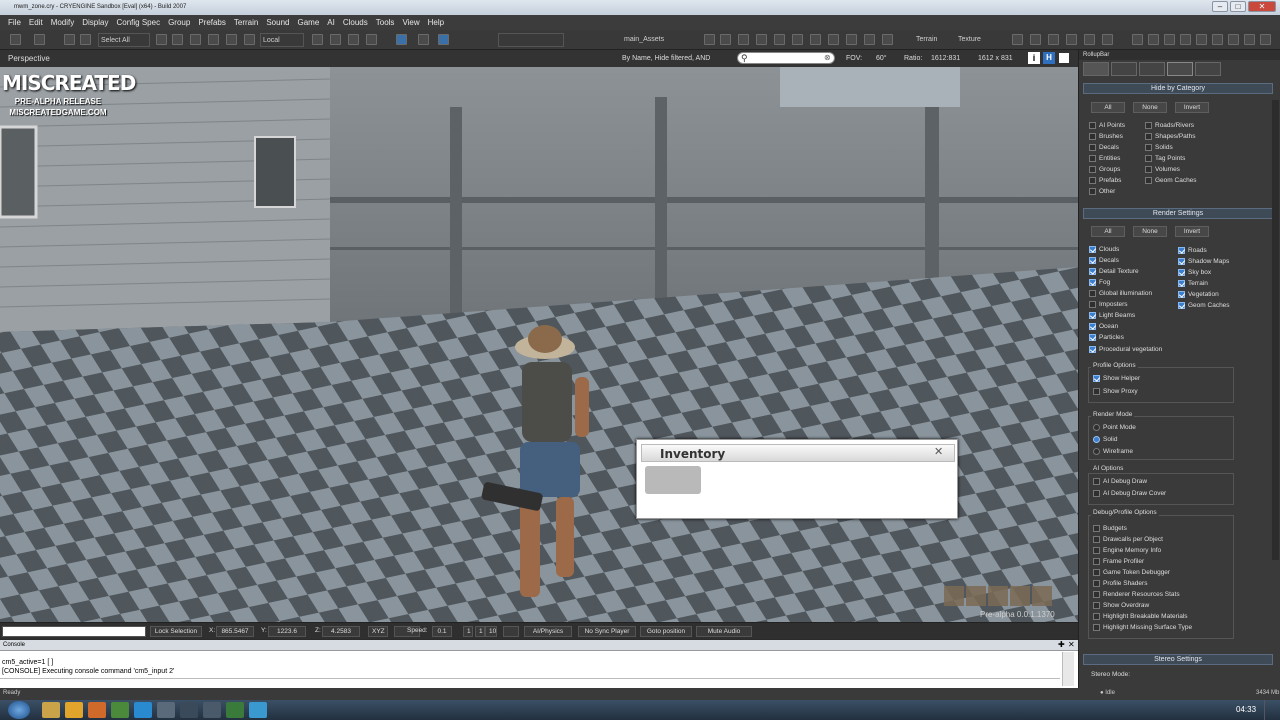 The image size is (1280, 720). Describe the element at coordinates (235, 710) in the screenshot. I see `nvidia-icon` at that location.